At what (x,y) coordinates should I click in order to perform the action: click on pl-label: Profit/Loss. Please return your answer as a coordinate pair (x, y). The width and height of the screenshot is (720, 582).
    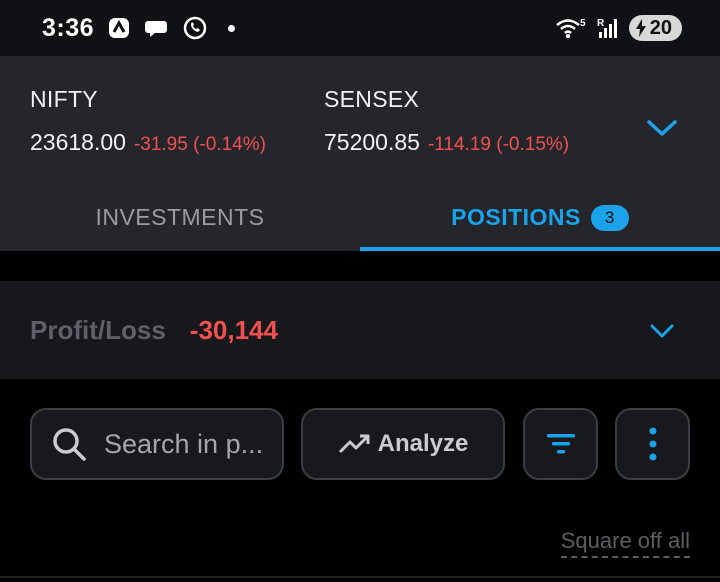
    Looking at the image, I should click on (98, 329).